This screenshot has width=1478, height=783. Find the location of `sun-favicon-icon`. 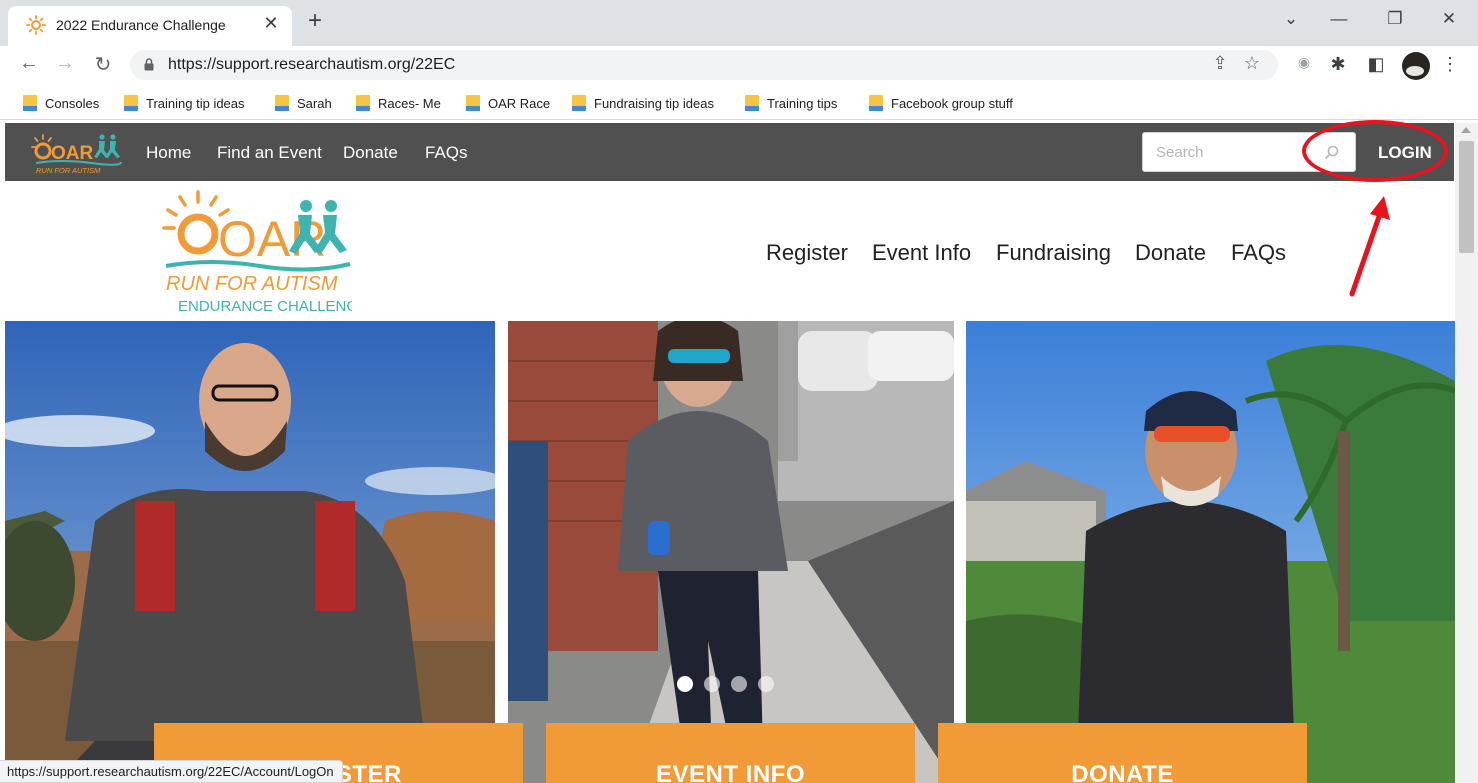

sun-favicon-icon is located at coordinates (36, 25).